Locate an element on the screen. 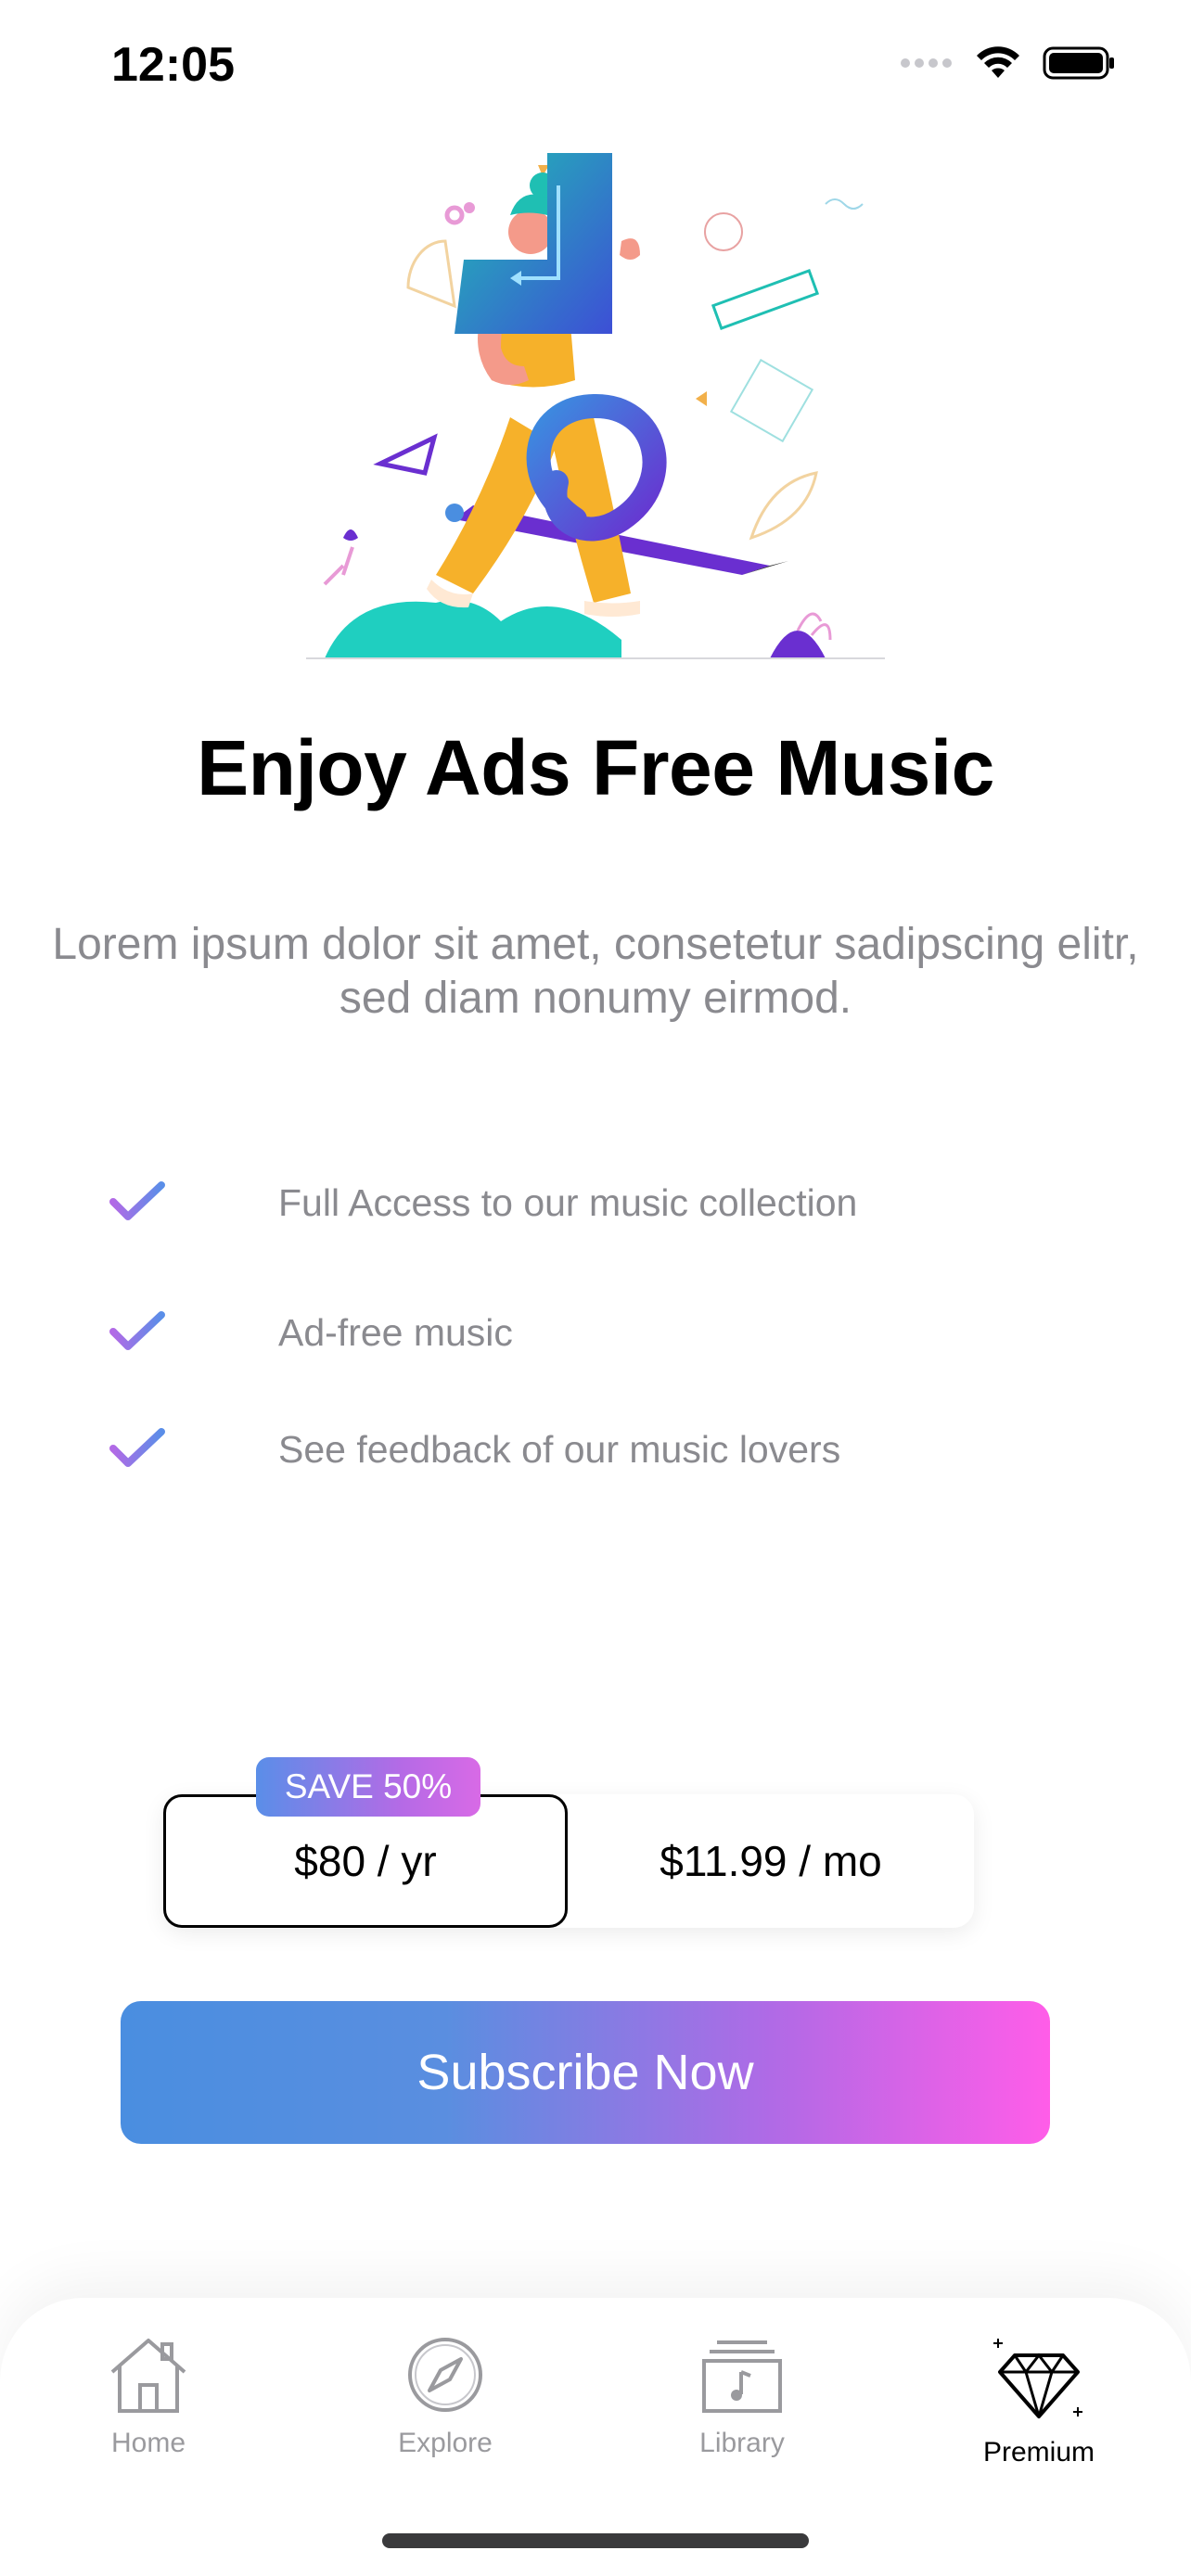 The width and height of the screenshot is (1191, 2576). home-icon is located at coordinates (148, 2376).